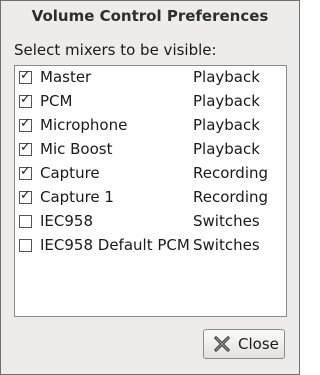 Image resolution: width=320 pixels, height=375 pixels. Describe the element at coordinates (66, 77) in the screenshot. I see `mixer-name: Master` at that location.